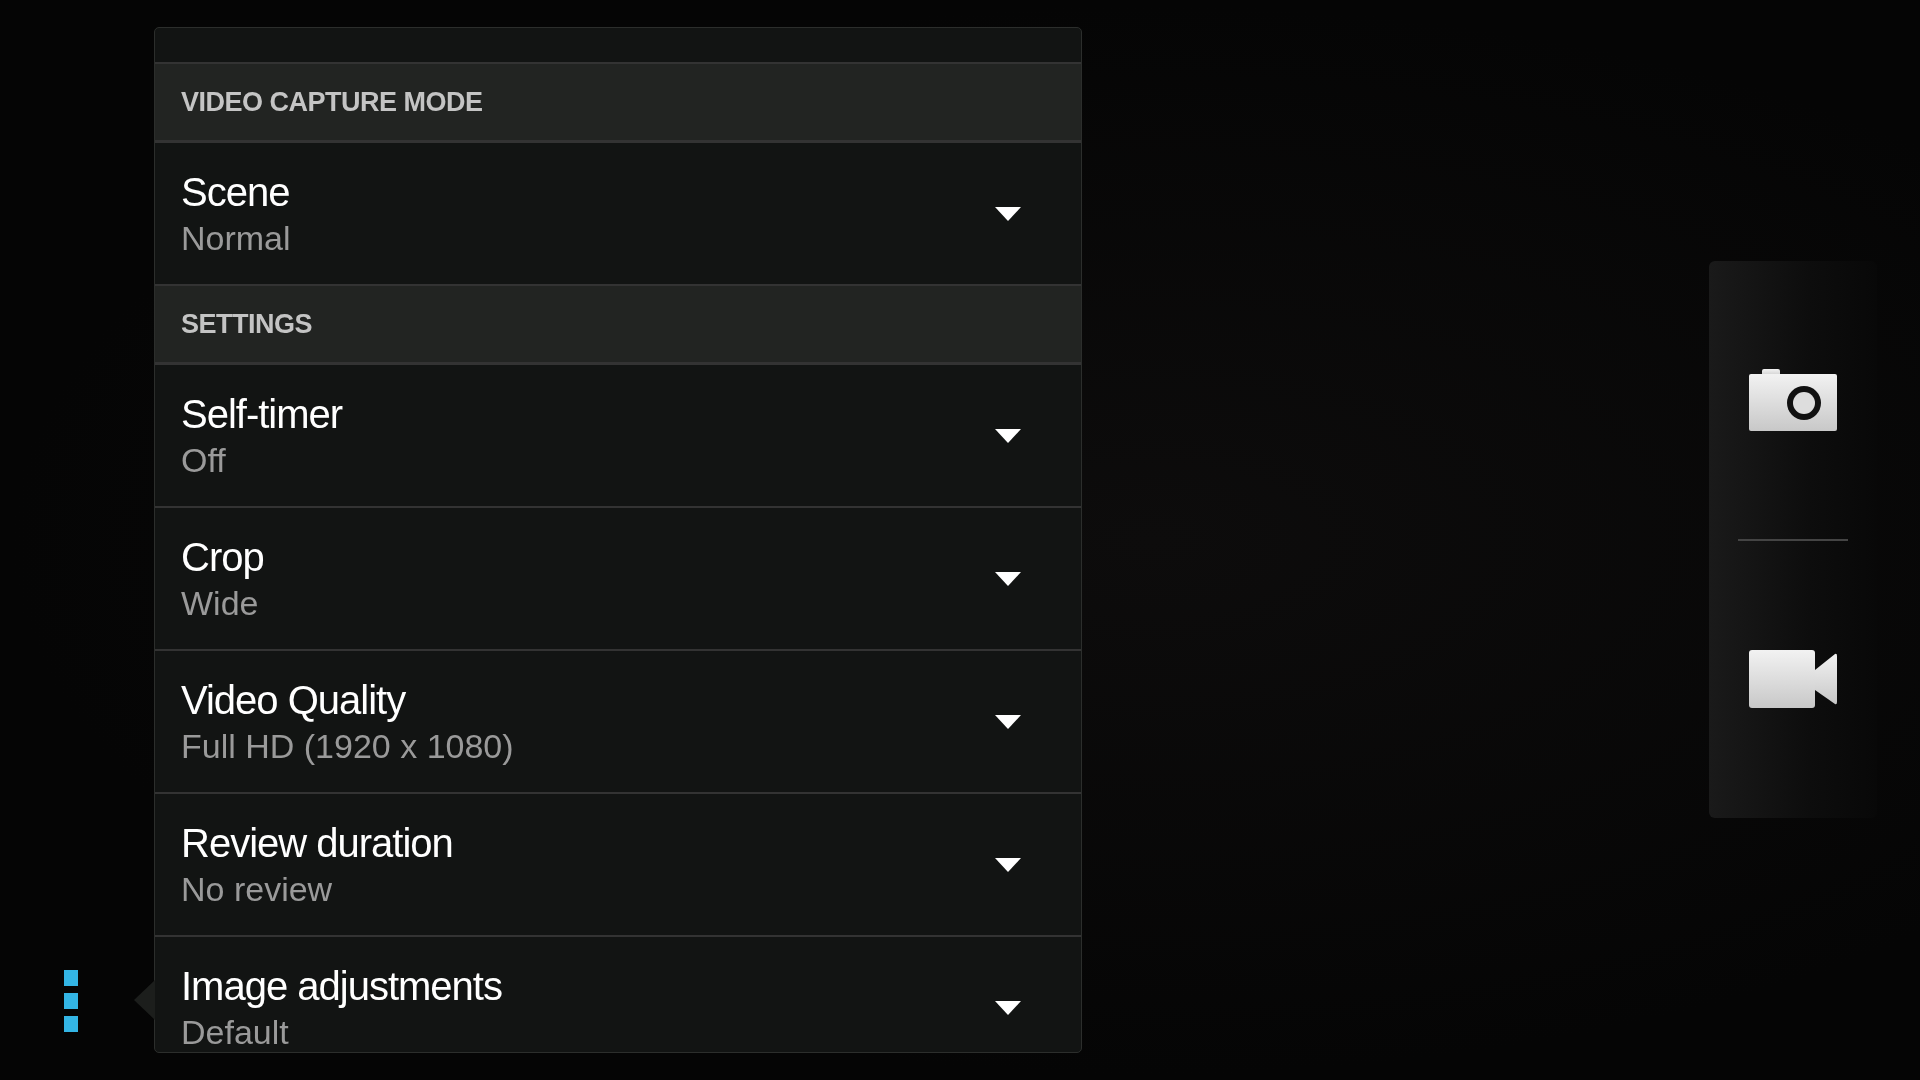 Image resolution: width=1920 pixels, height=1080 pixels. What do you see at coordinates (1793, 399) in the screenshot?
I see `camera-icon` at bounding box center [1793, 399].